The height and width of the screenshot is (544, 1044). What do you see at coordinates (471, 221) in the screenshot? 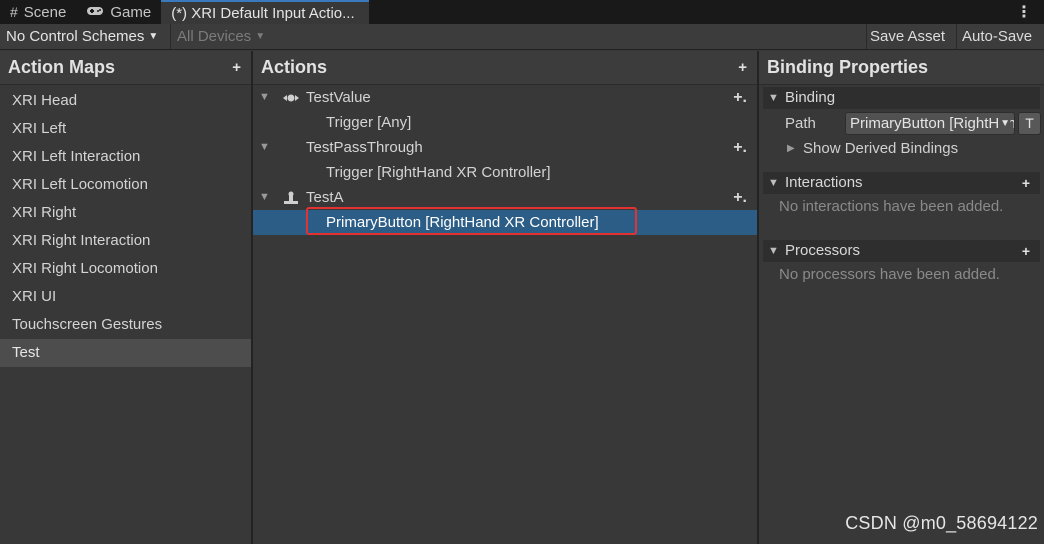
I see `highlight-annotation-box` at bounding box center [471, 221].